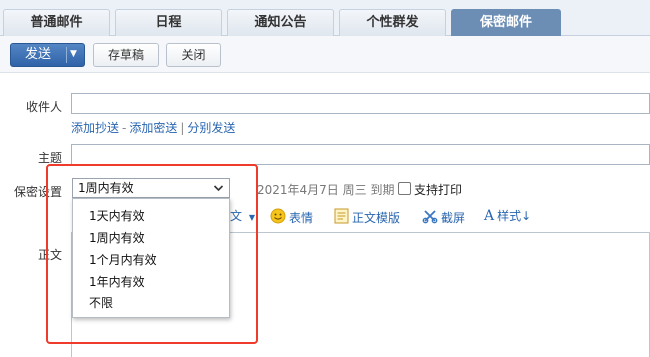 The width and height of the screenshot is (650, 357). What do you see at coordinates (168, 22) in the screenshot?
I see `tab-schedule: 日程` at bounding box center [168, 22].